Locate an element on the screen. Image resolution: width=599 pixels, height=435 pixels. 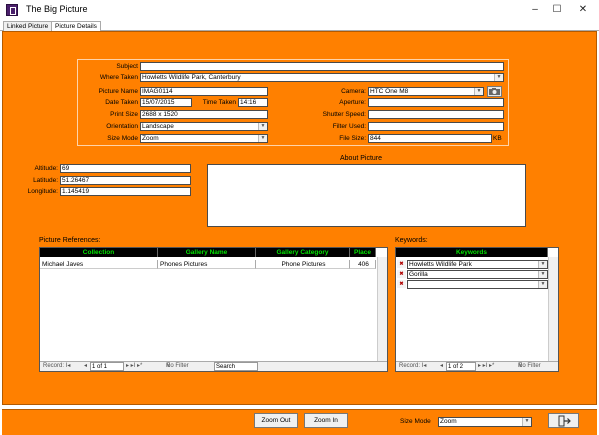
record-position-field: 1 of 1 is located at coordinates (107, 366).